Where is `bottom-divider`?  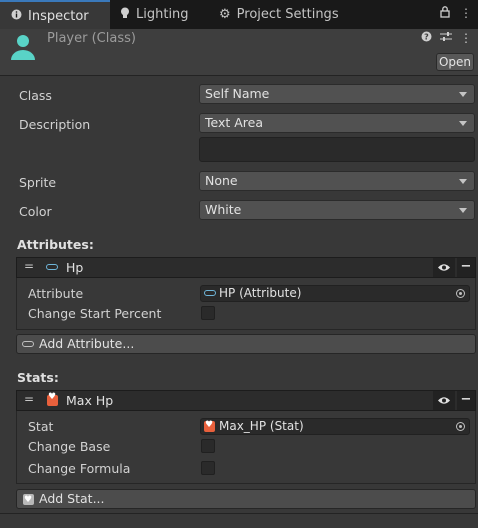
bottom-divider is located at coordinates (239, 513).